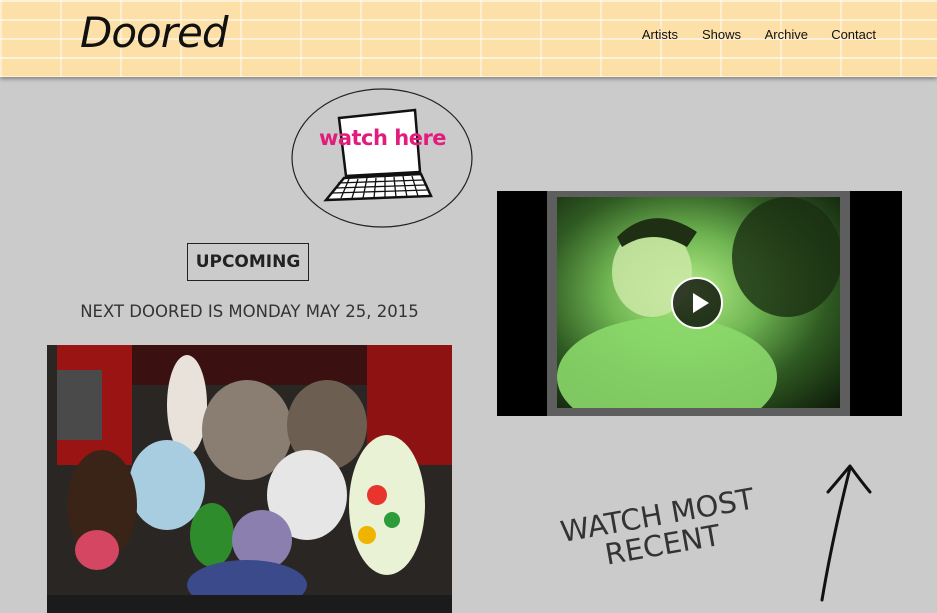 This screenshot has width=937, height=613. Describe the element at coordinates (721, 34) in the screenshot. I see `nav-shows: Shows` at that location.